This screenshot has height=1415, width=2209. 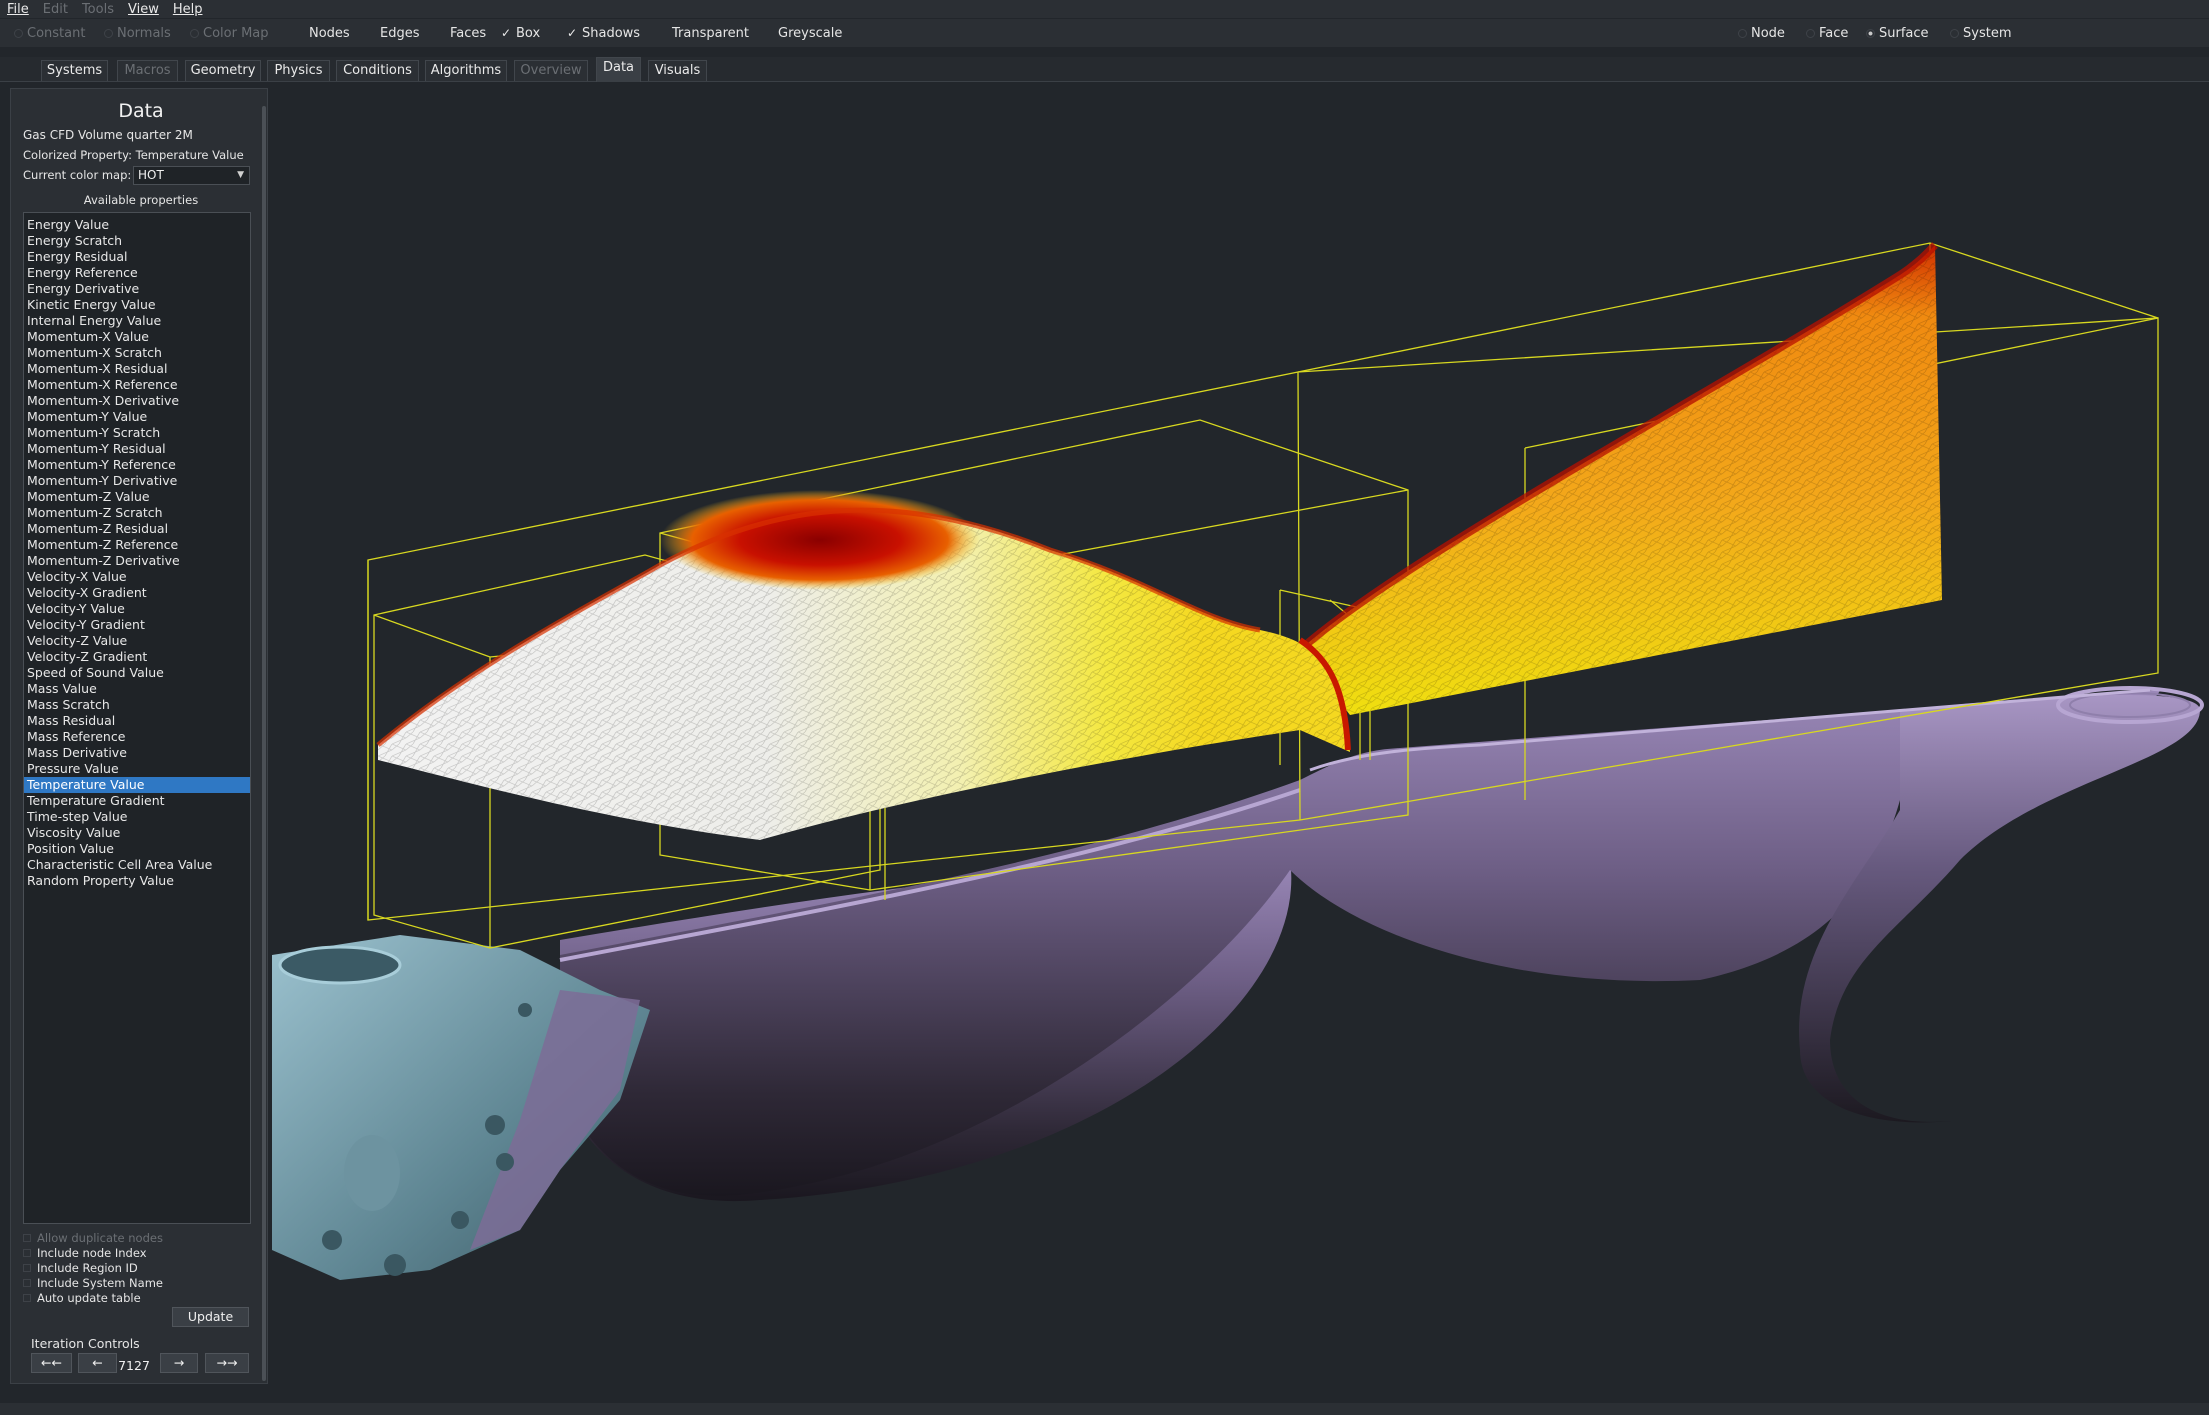 What do you see at coordinates (392, 33) in the screenshot?
I see `edges-checkbox: Edges` at bounding box center [392, 33].